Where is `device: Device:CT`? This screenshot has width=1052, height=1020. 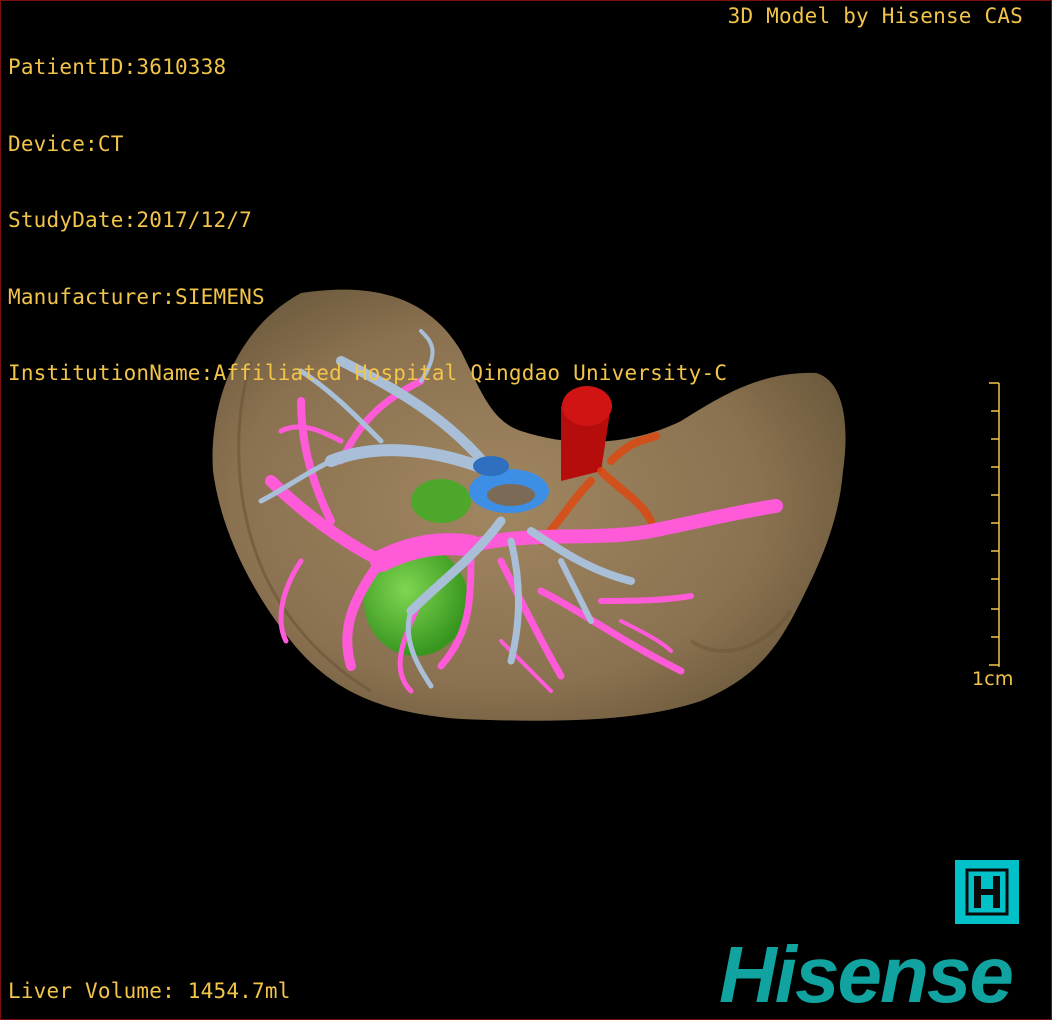
device: Device:CT is located at coordinates (66, 143).